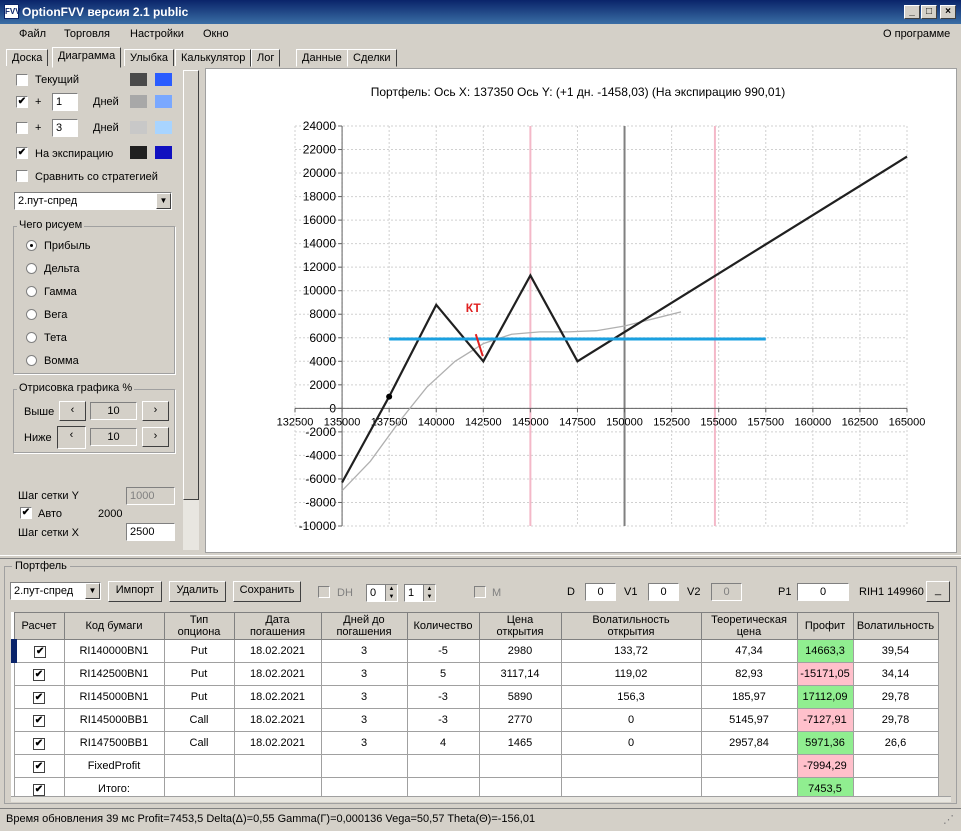 This screenshot has height=831, width=961. Describe the element at coordinates (155, 437) in the screenshot. I see `below-increase-button: ›` at that location.